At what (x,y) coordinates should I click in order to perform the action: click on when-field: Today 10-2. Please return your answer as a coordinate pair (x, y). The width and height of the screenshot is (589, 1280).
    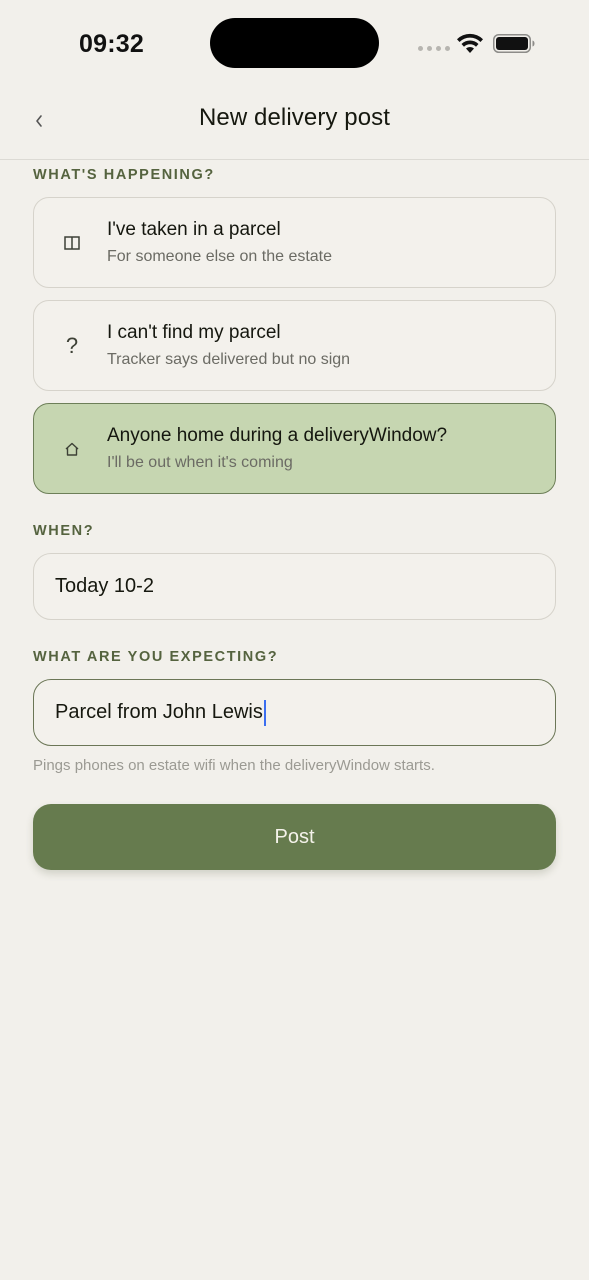
    Looking at the image, I should click on (294, 586).